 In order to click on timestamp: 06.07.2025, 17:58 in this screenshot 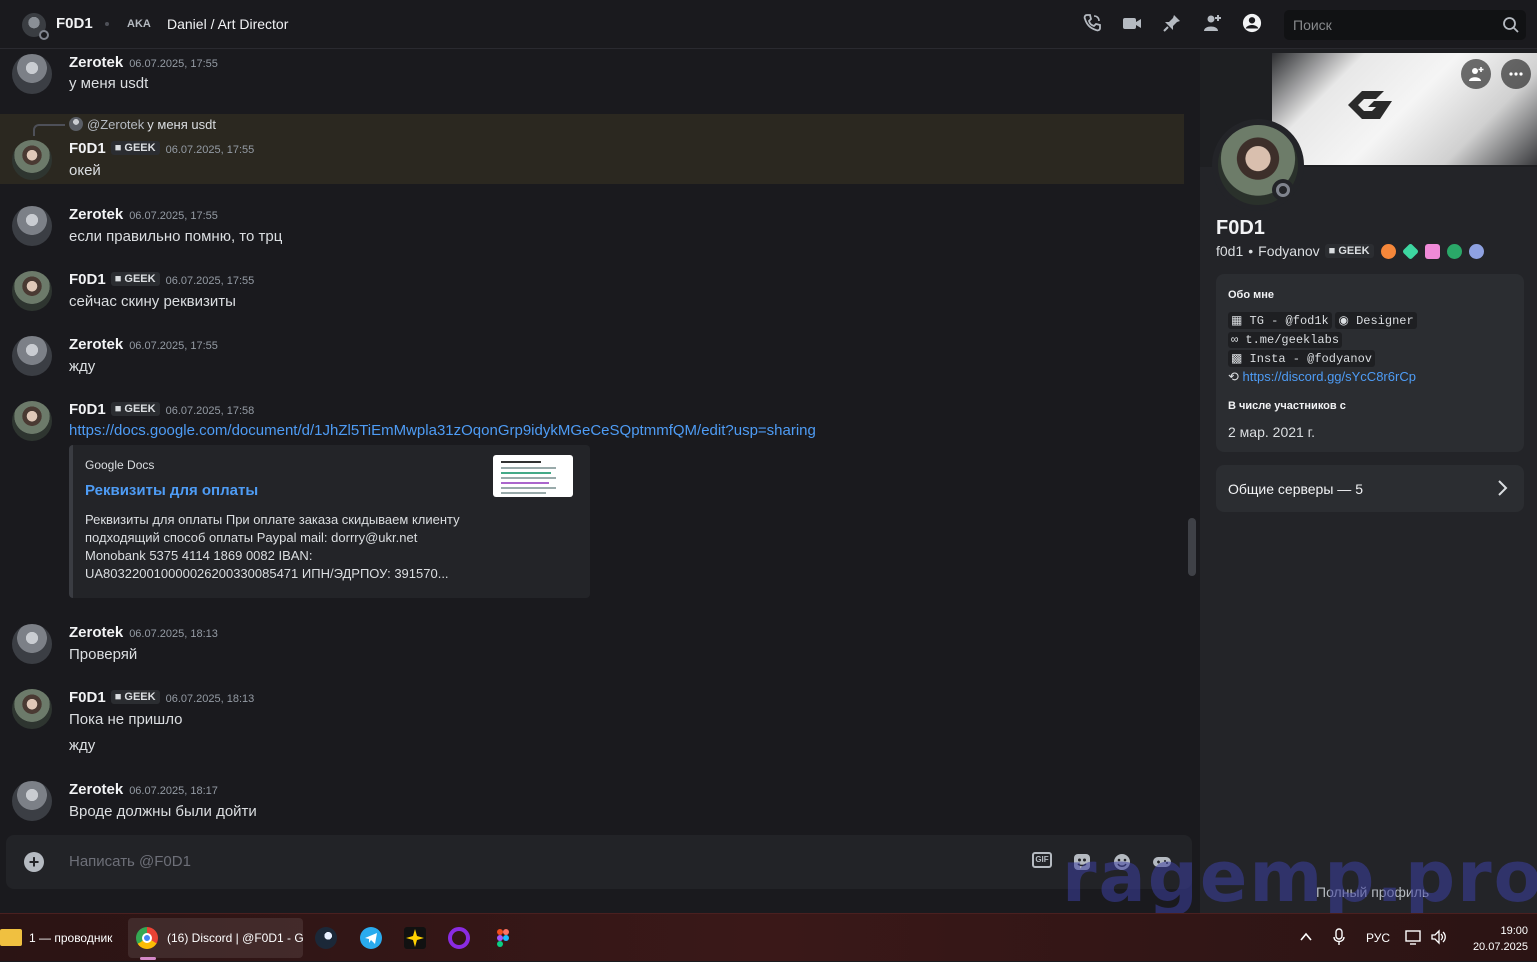, I will do `click(210, 411)`.